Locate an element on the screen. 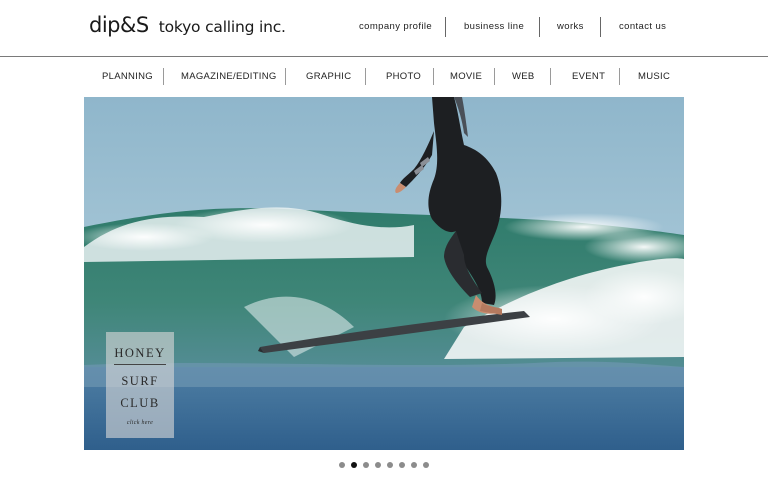 The image size is (768, 480). logo-mark: dip&S is located at coordinates (119, 25).